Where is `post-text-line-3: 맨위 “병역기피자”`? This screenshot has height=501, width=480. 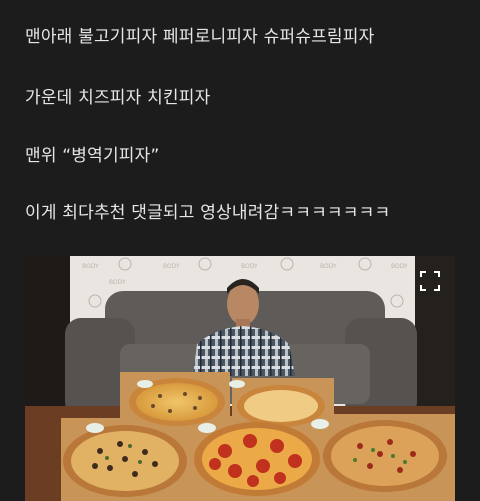 post-text-line-3: 맨위 “병역기피자” is located at coordinates (92, 156).